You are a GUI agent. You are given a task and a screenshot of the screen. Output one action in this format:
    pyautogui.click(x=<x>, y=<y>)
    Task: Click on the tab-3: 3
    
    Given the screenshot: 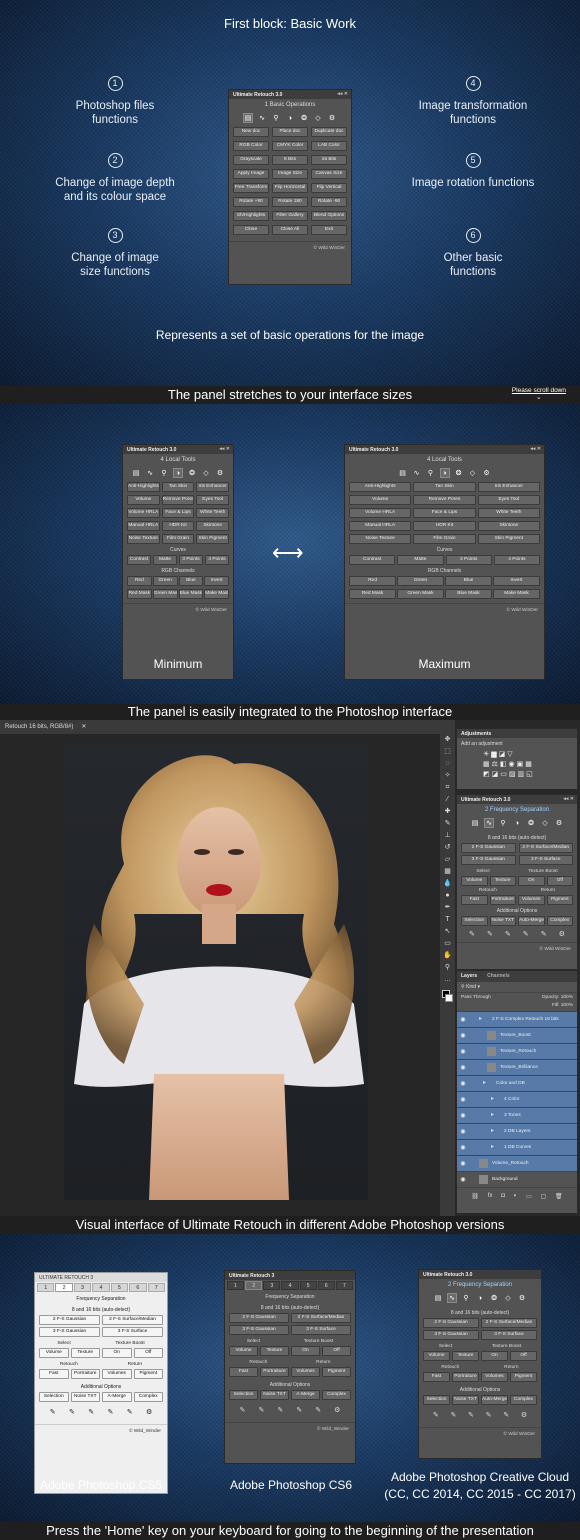 What is the action you would take?
    pyautogui.click(x=82, y=1287)
    